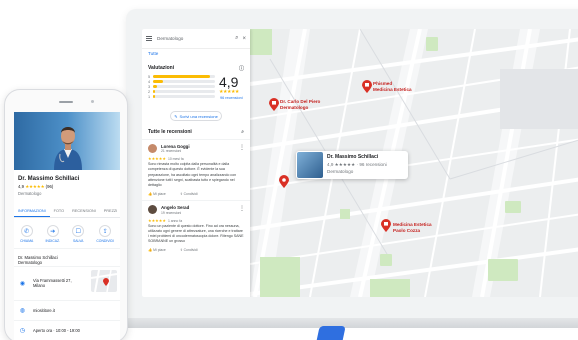  I want to click on place-card-category: Dermatologo, so click(340, 171).